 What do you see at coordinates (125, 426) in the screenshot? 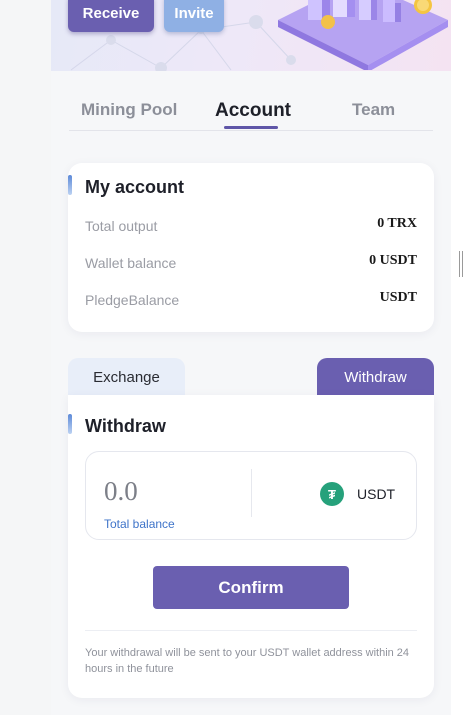
I see `withdraw-title: Withdraw` at bounding box center [125, 426].